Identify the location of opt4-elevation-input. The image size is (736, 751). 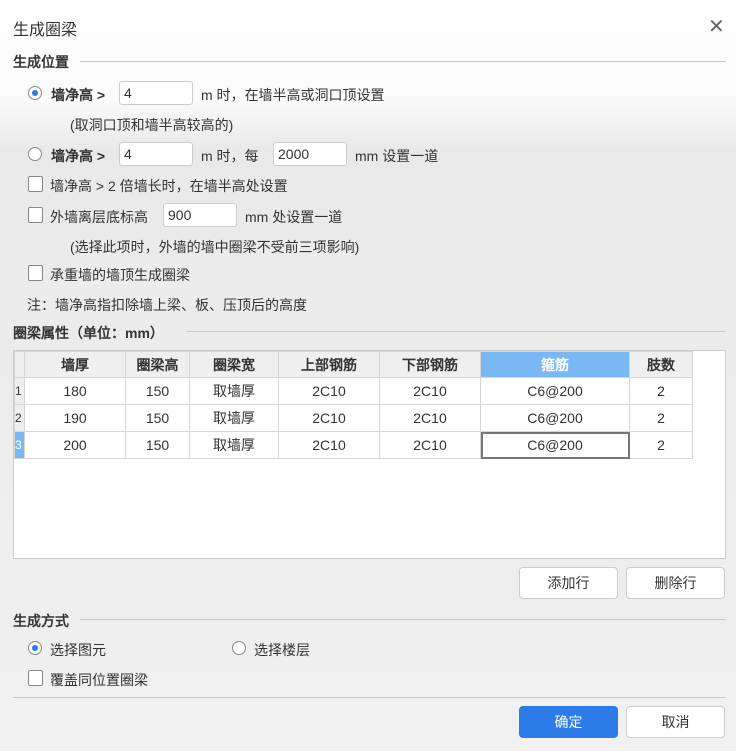
(200, 215).